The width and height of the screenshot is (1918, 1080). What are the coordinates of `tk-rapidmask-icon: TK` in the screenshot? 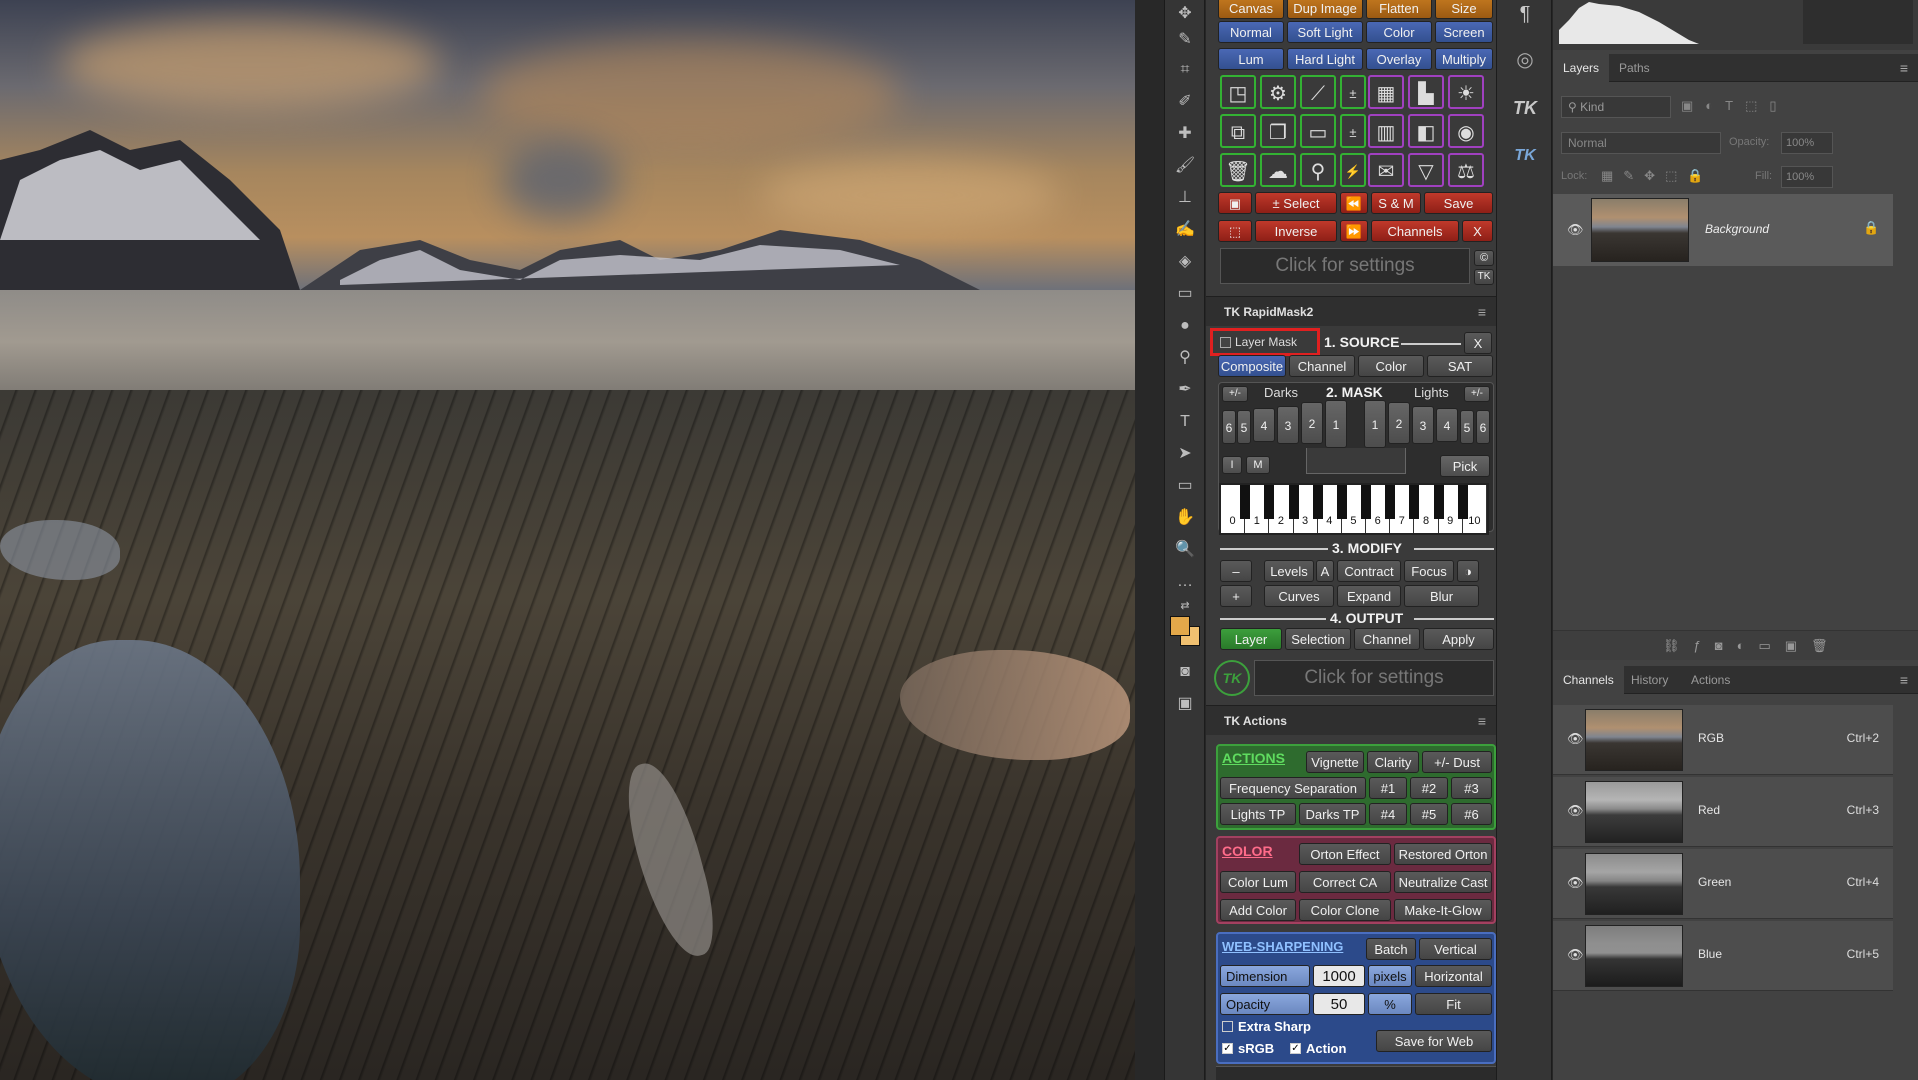 It's located at (1525, 156).